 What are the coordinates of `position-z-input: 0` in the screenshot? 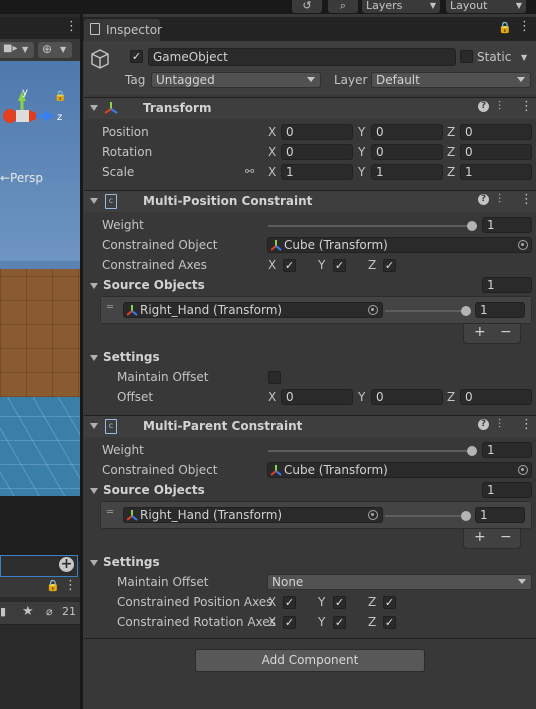 It's located at (496, 132).